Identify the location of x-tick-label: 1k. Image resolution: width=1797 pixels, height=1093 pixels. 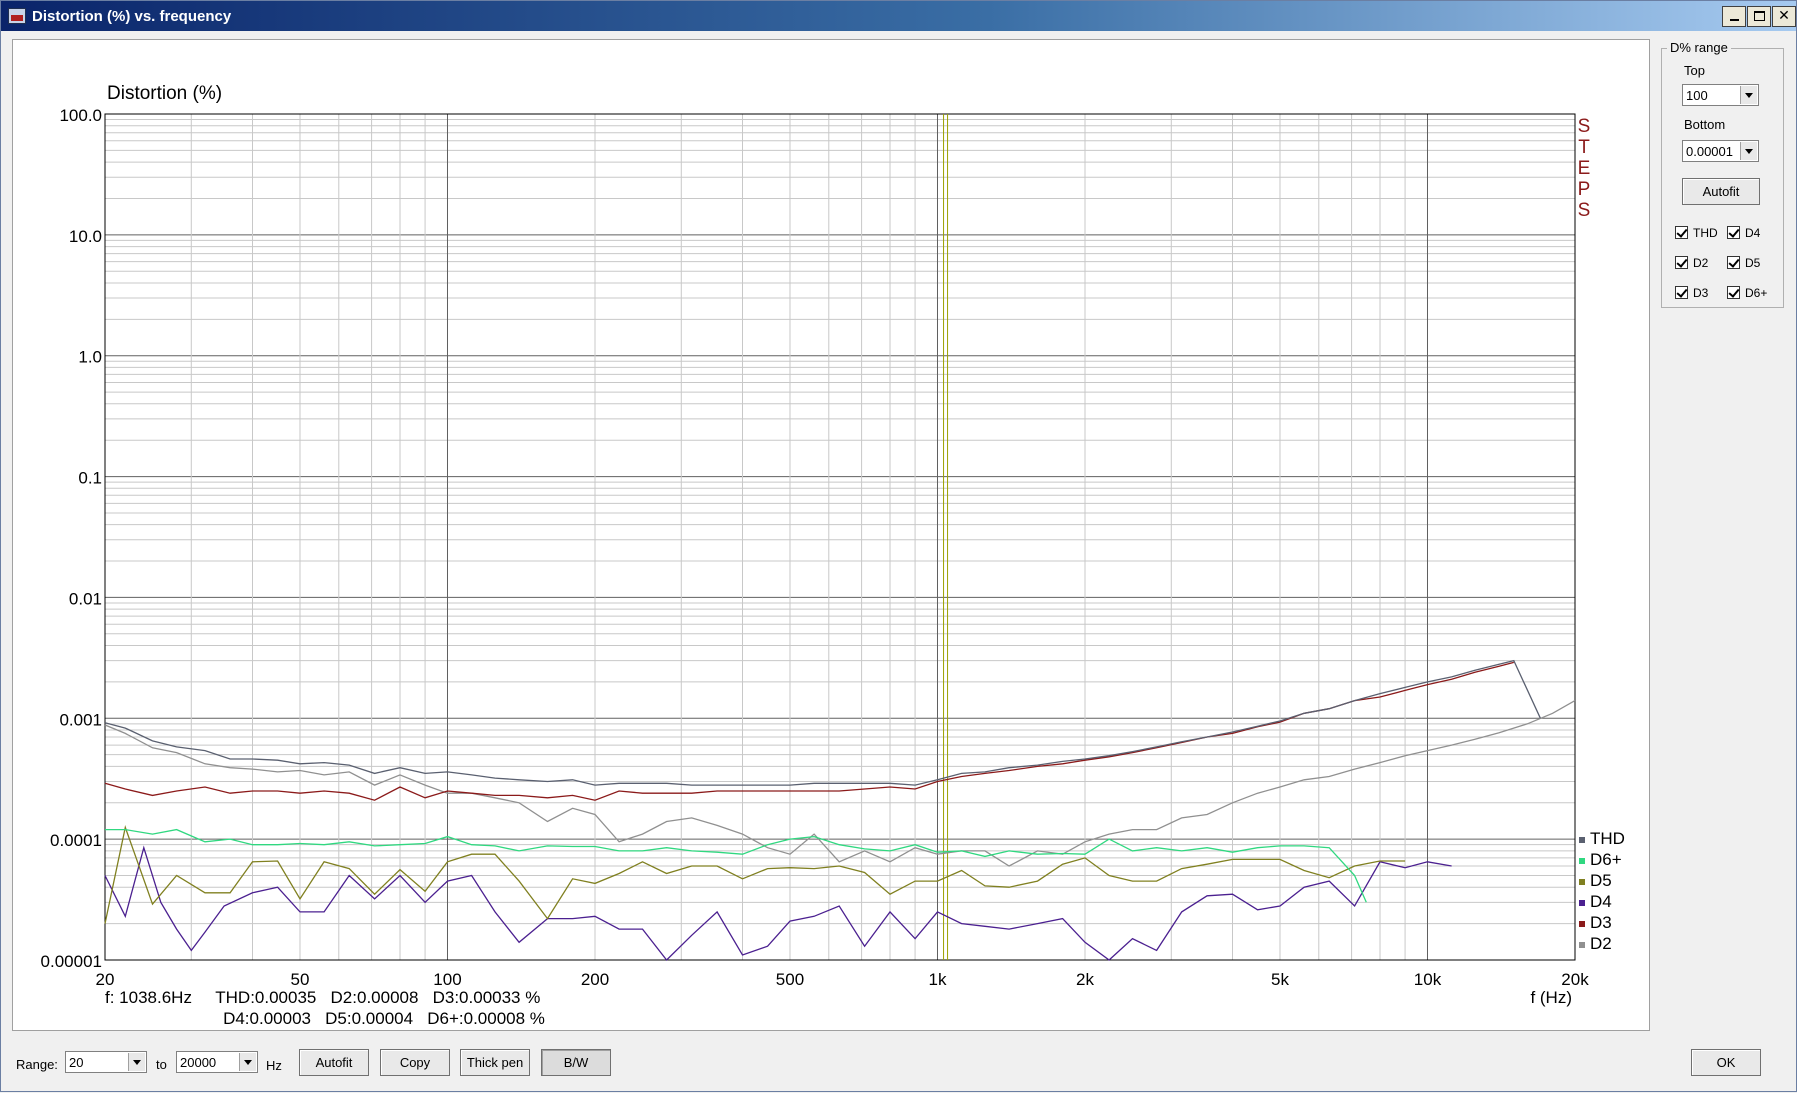
(938, 979).